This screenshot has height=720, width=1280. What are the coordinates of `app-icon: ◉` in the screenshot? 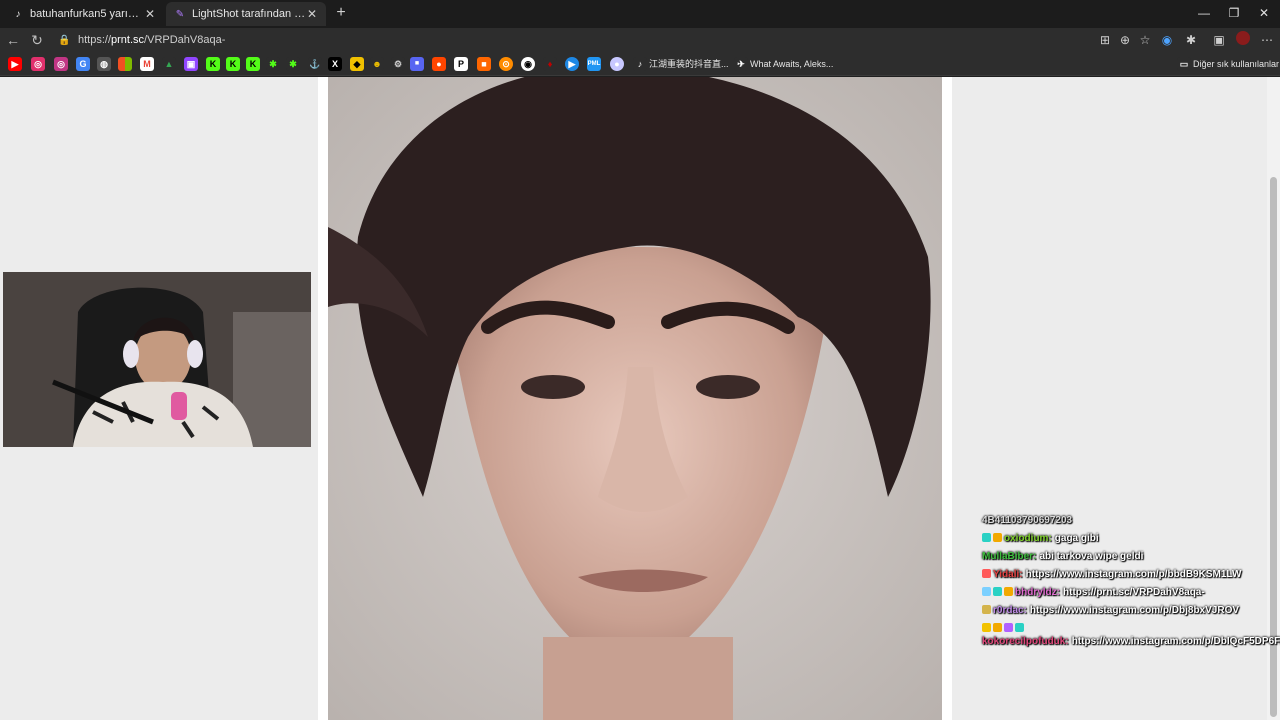 It's located at (528, 64).